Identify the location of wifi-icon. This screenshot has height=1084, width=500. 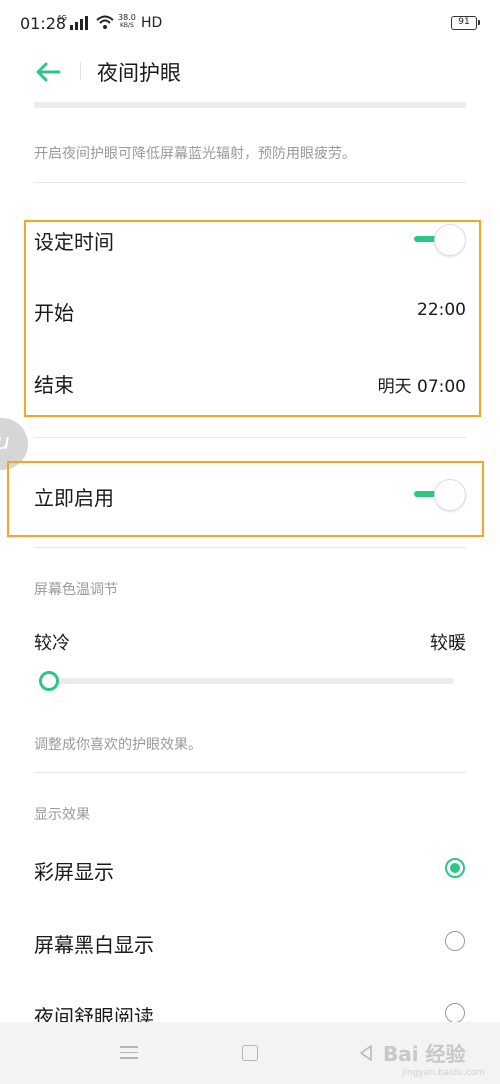
(105, 22).